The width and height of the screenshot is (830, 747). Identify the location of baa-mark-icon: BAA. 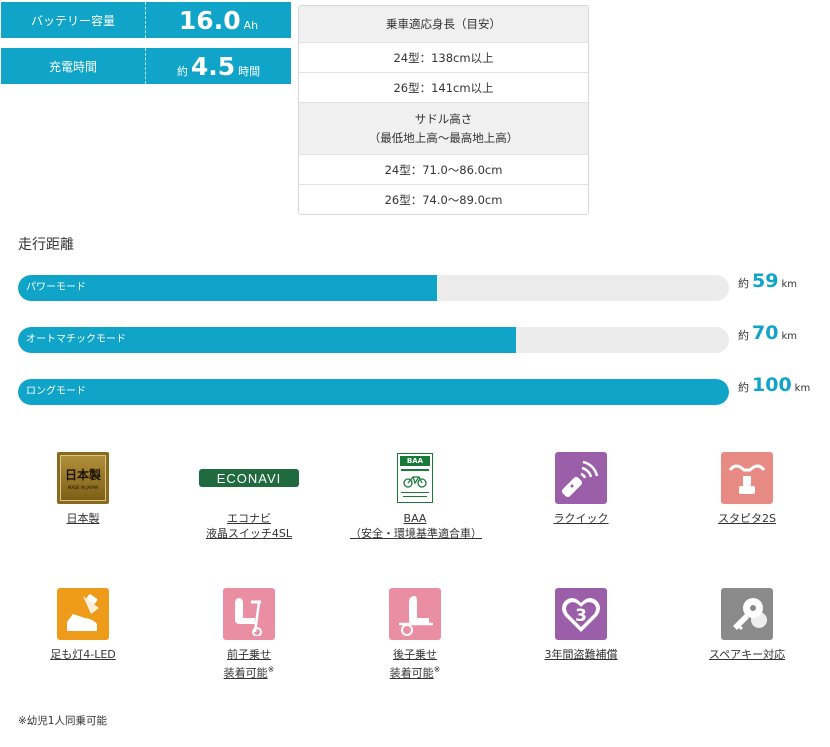
(415, 478).